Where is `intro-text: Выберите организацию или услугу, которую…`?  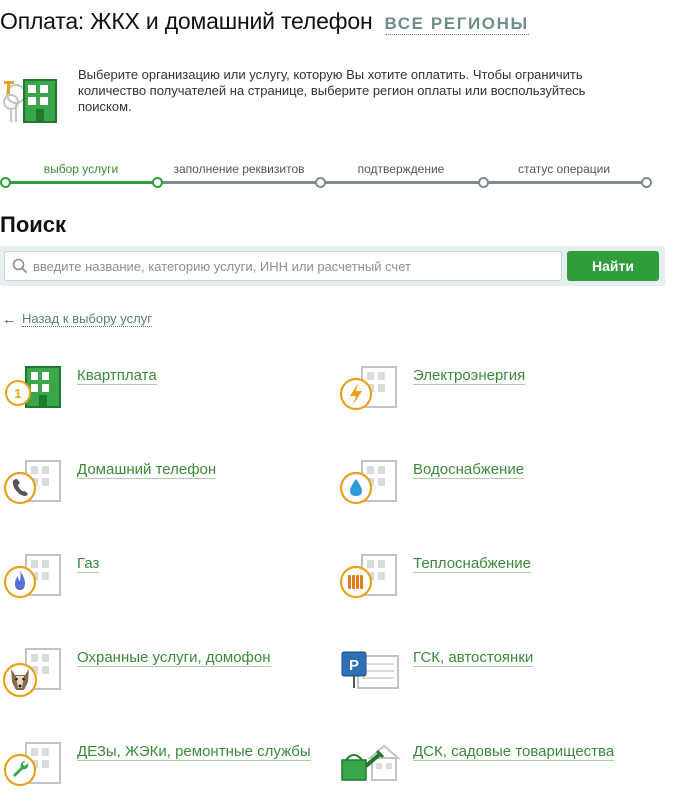
intro-text: Выберите организацию или услугу, которую… is located at coordinates (332, 90).